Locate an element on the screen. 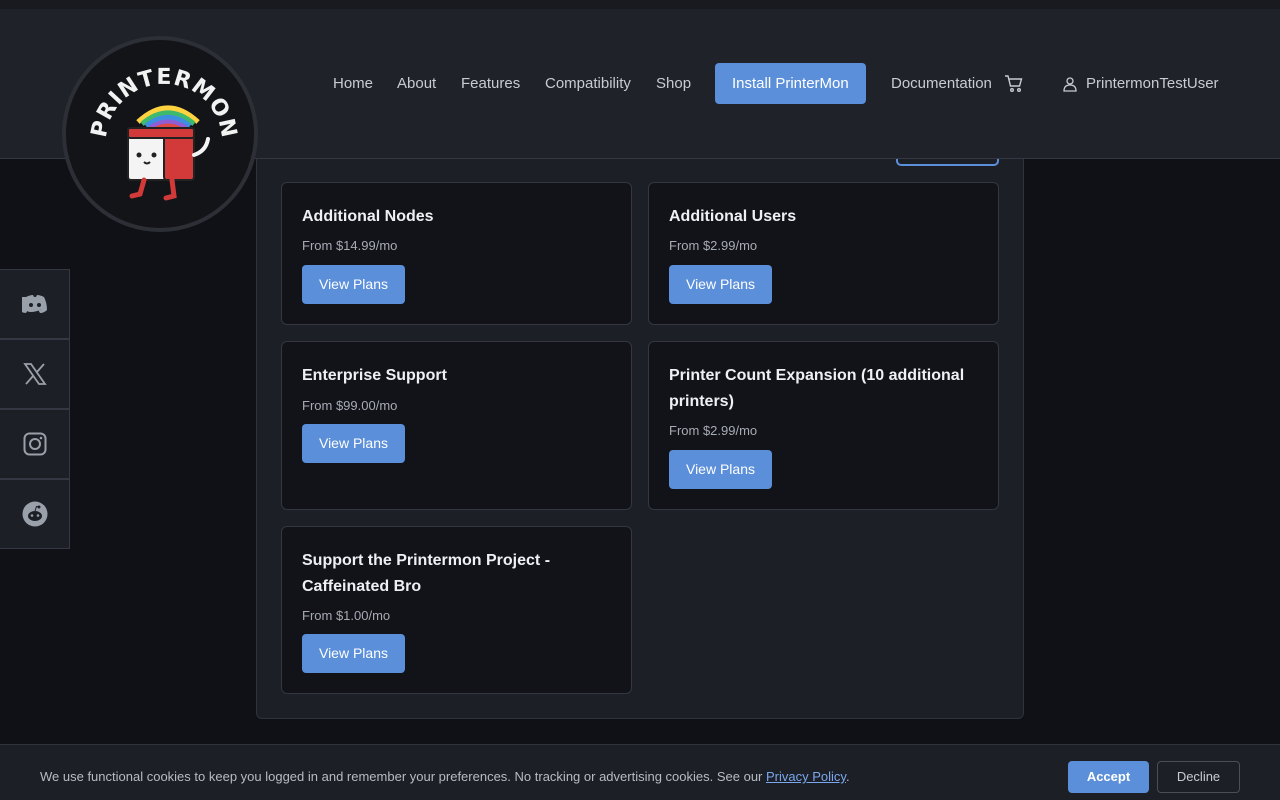 Image resolution: width=1280 pixels, height=800 pixels. nav-about: About is located at coordinates (416, 83).